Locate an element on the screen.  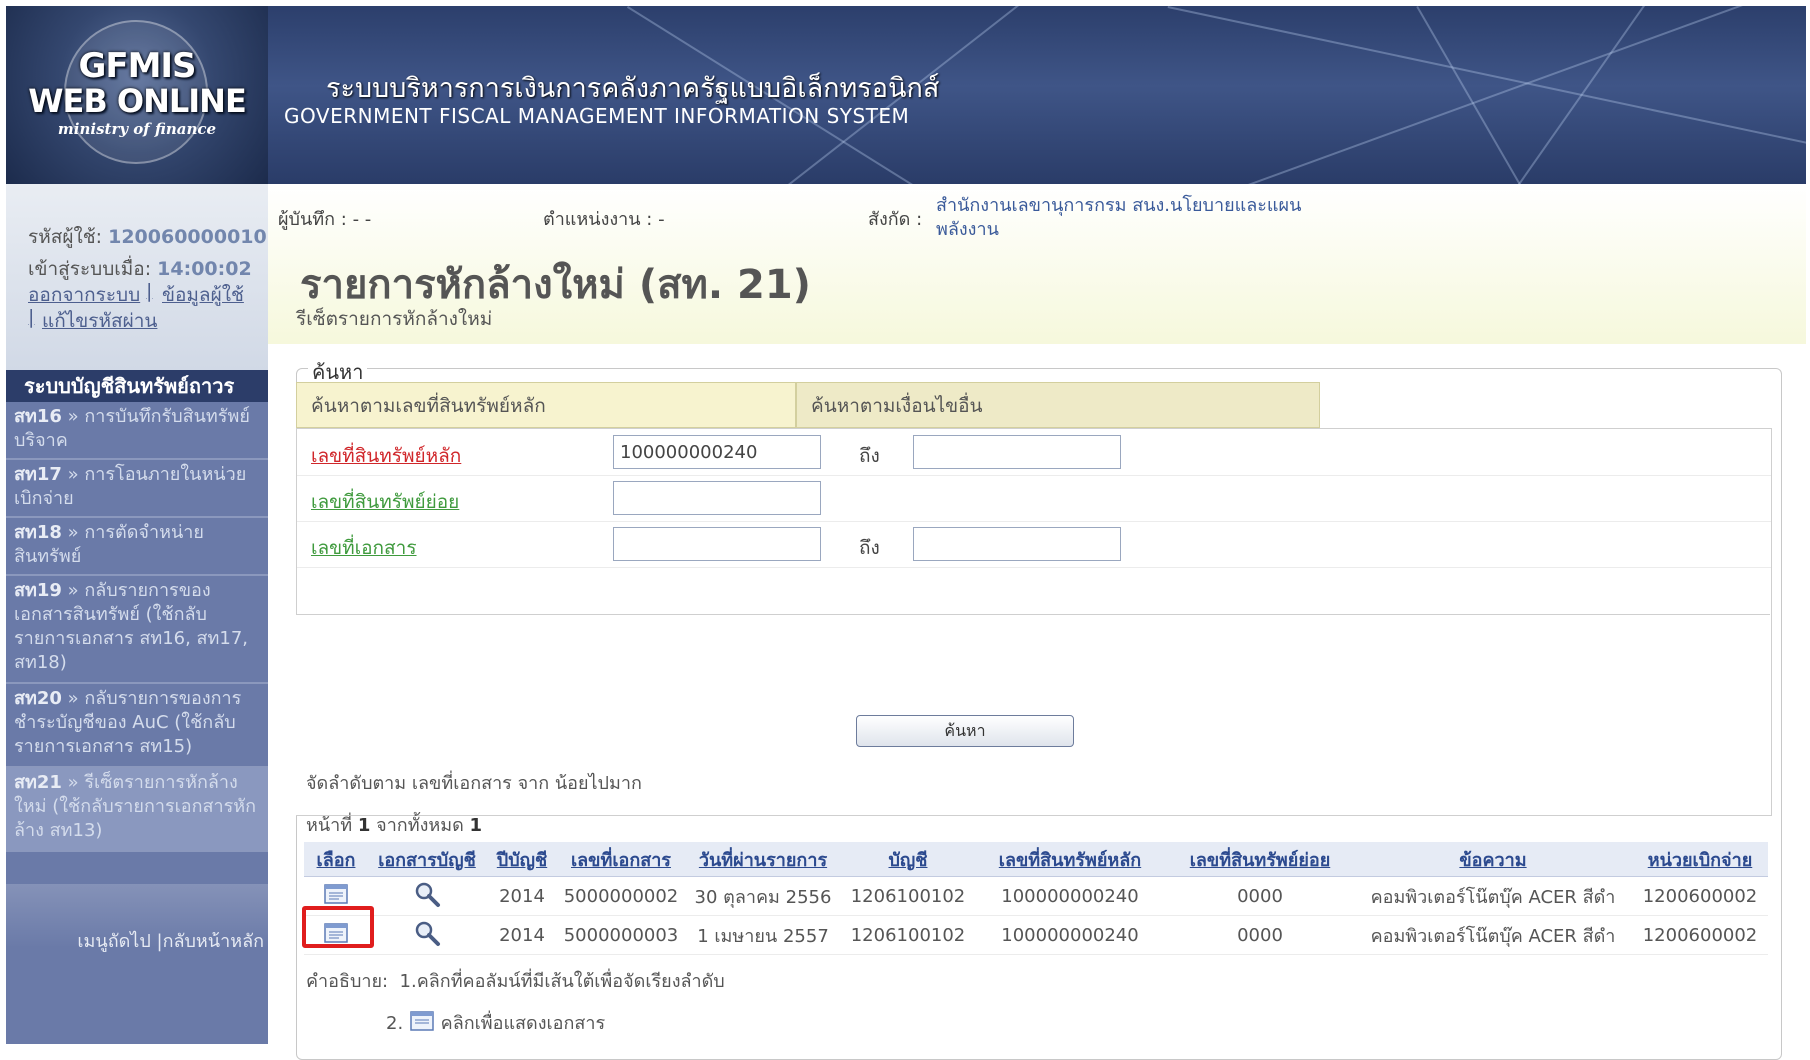
doc-no-cell: 5000000002 is located at coordinates (621, 896).